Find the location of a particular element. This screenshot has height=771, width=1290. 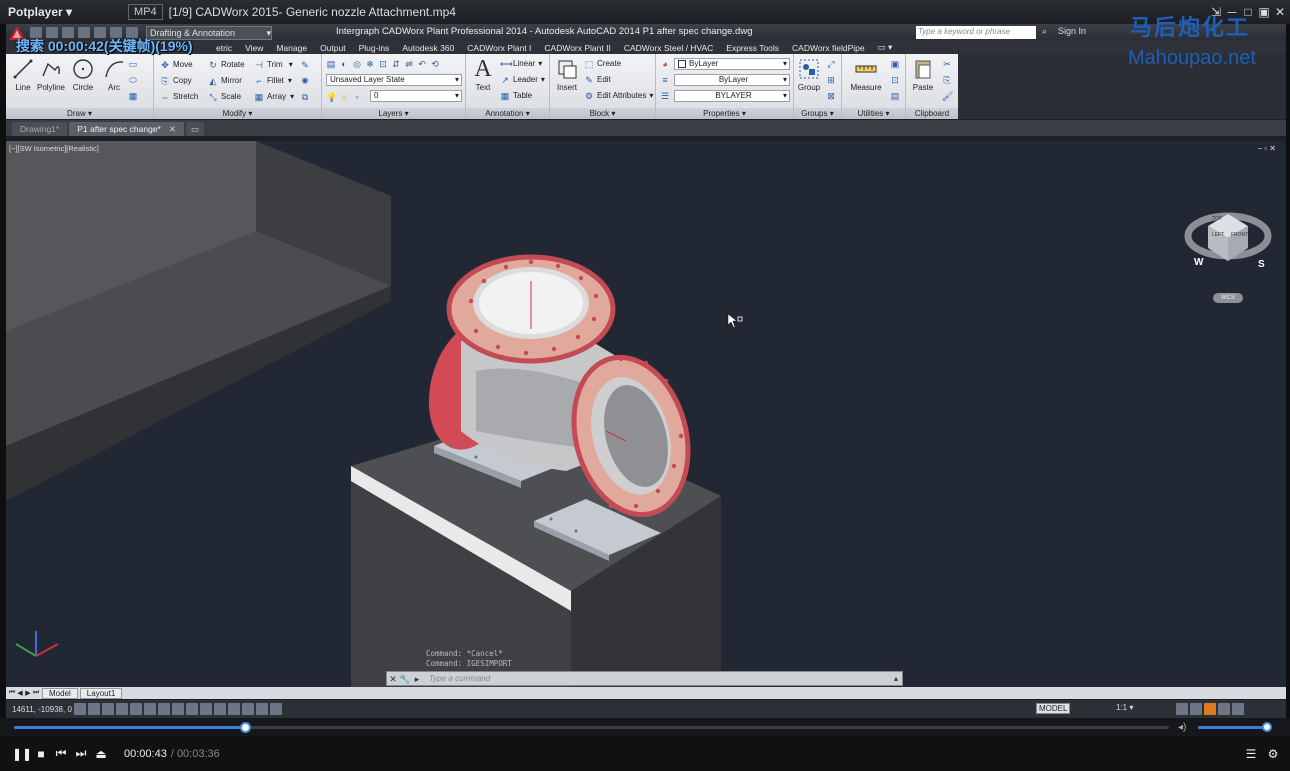

utilities-panel-title: Utilities ▾ is located at coordinates (873, 113).